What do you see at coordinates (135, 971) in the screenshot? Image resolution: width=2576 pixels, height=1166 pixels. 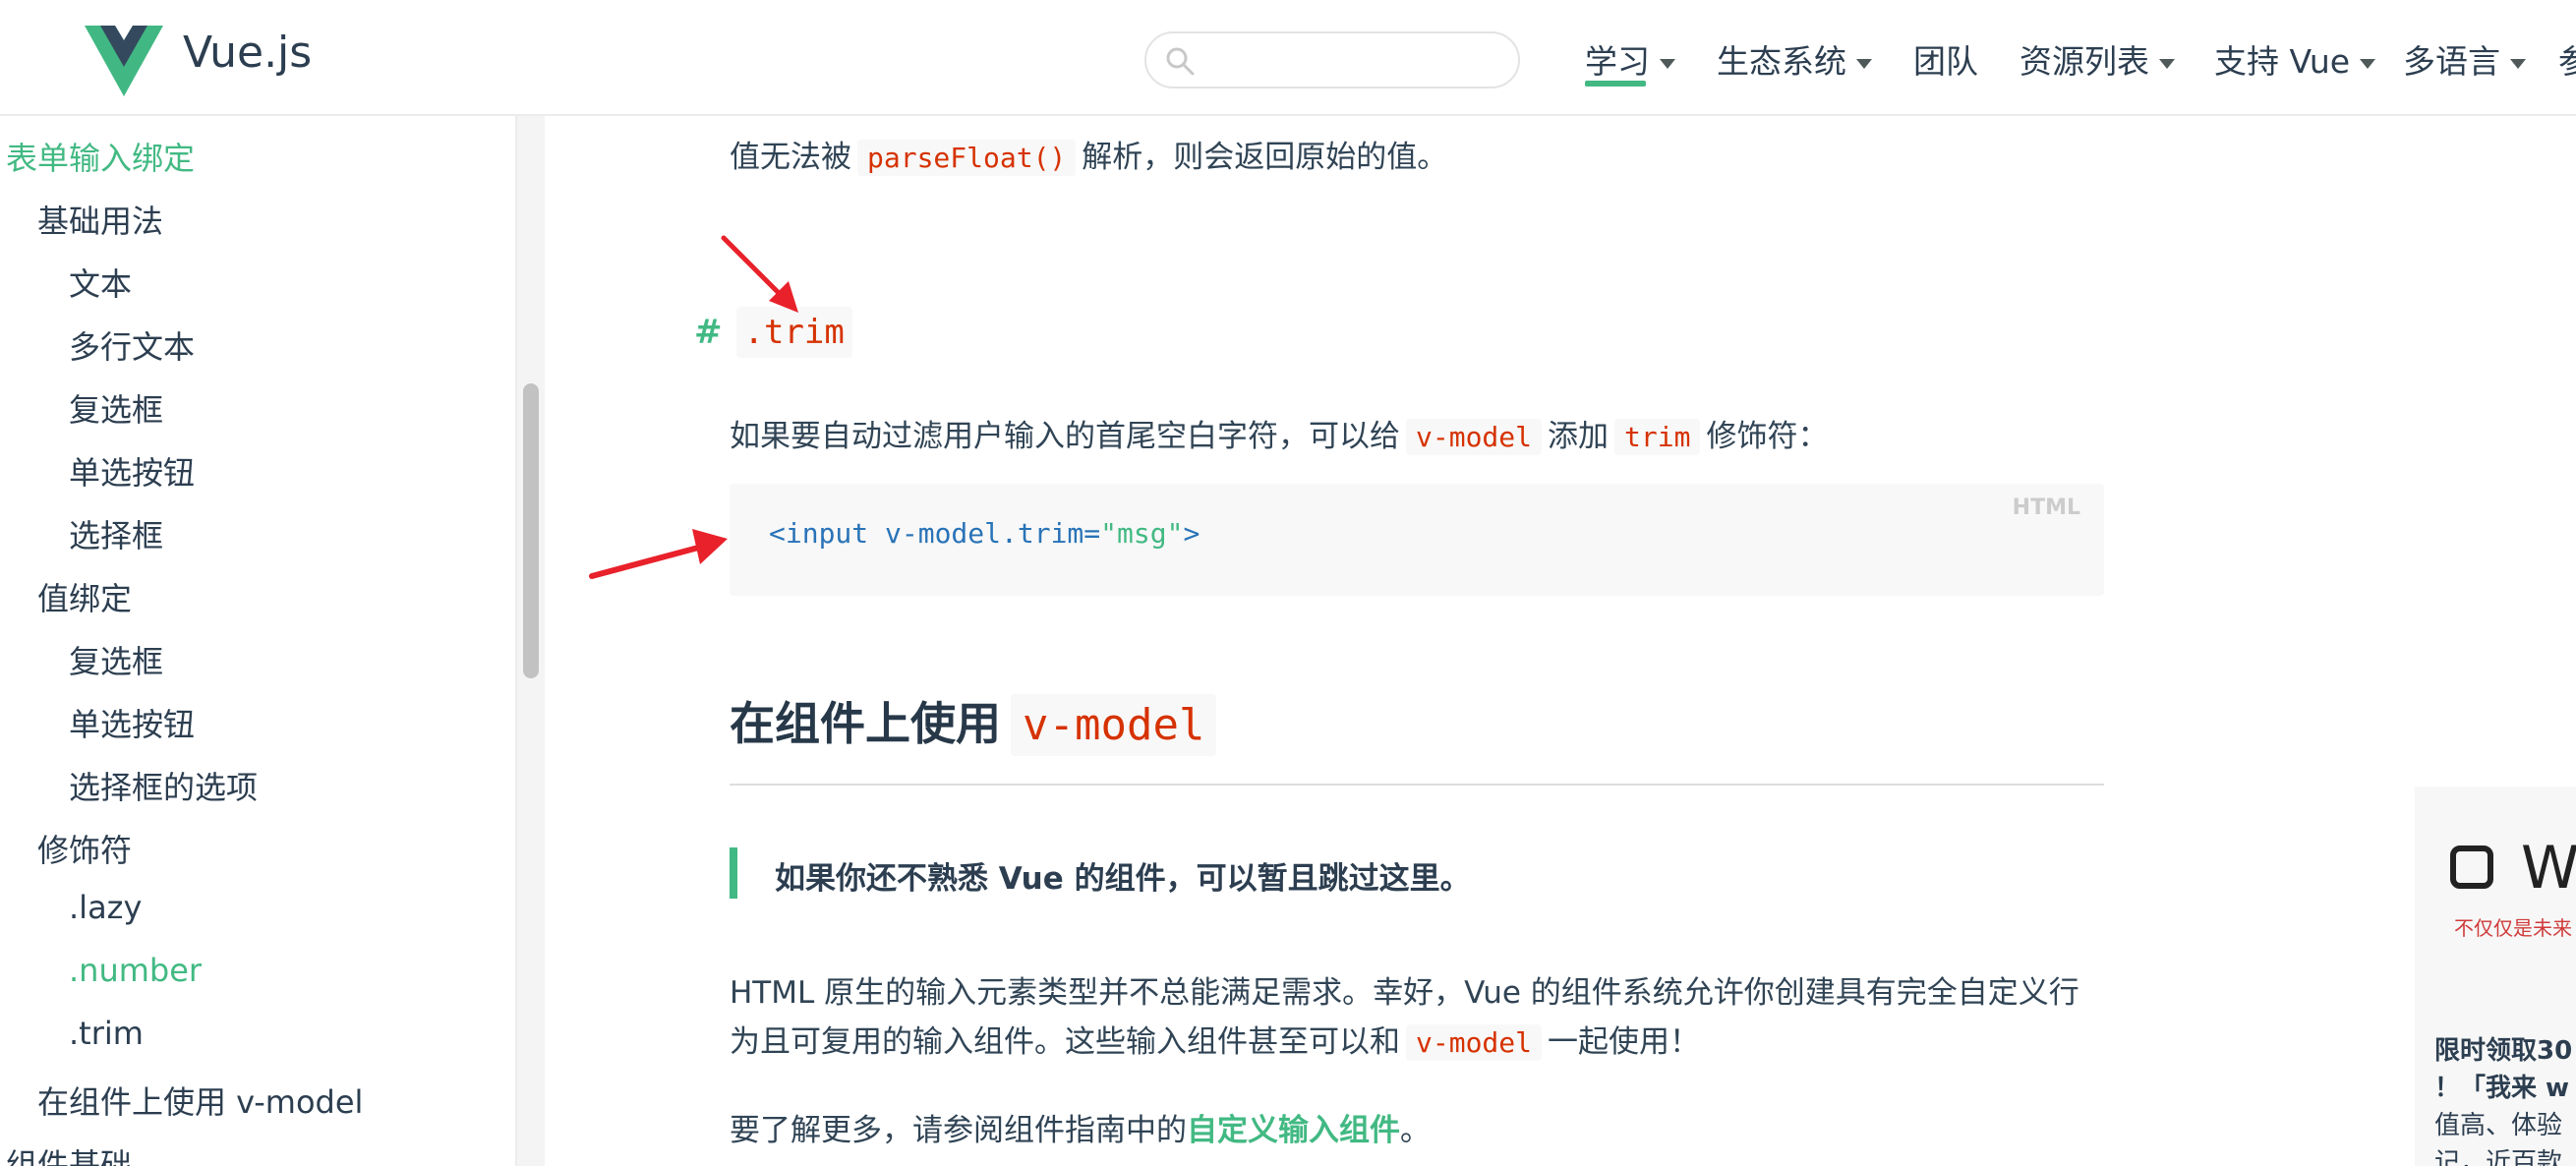 I see `sidebar-item-number: .number` at bounding box center [135, 971].